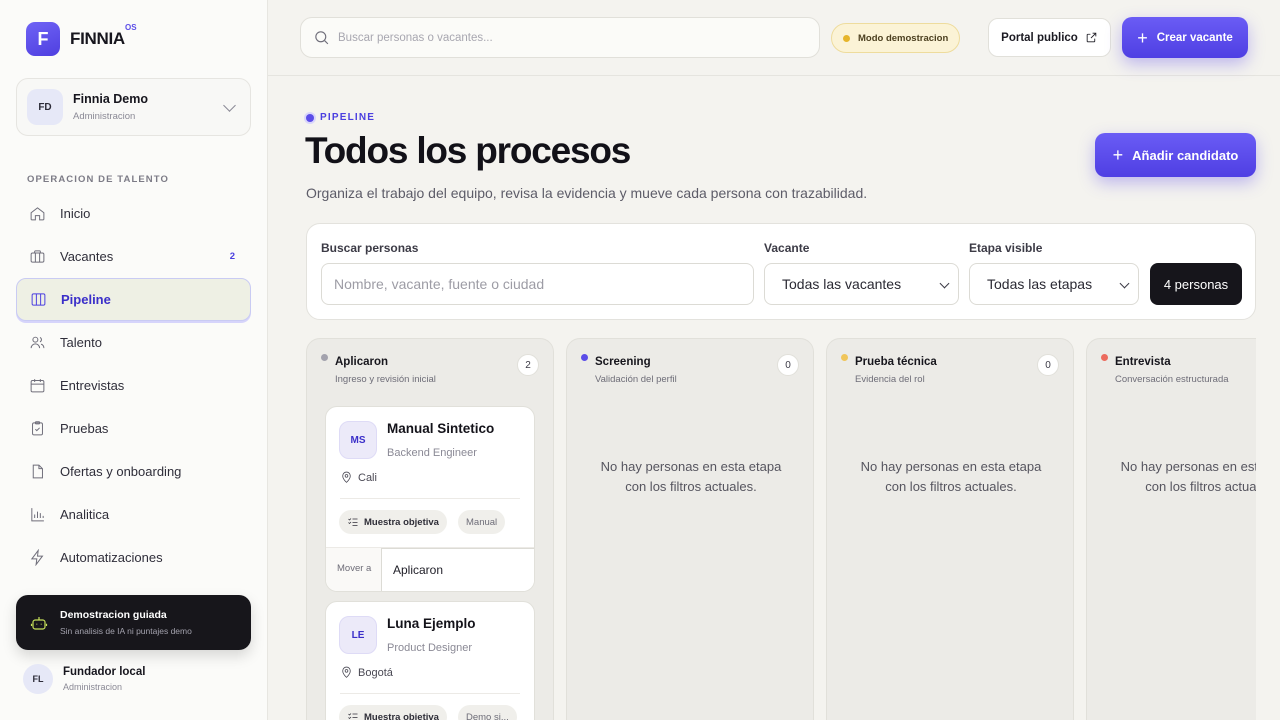 This screenshot has width=1280, height=720. I want to click on columns-icon, so click(38, 300).